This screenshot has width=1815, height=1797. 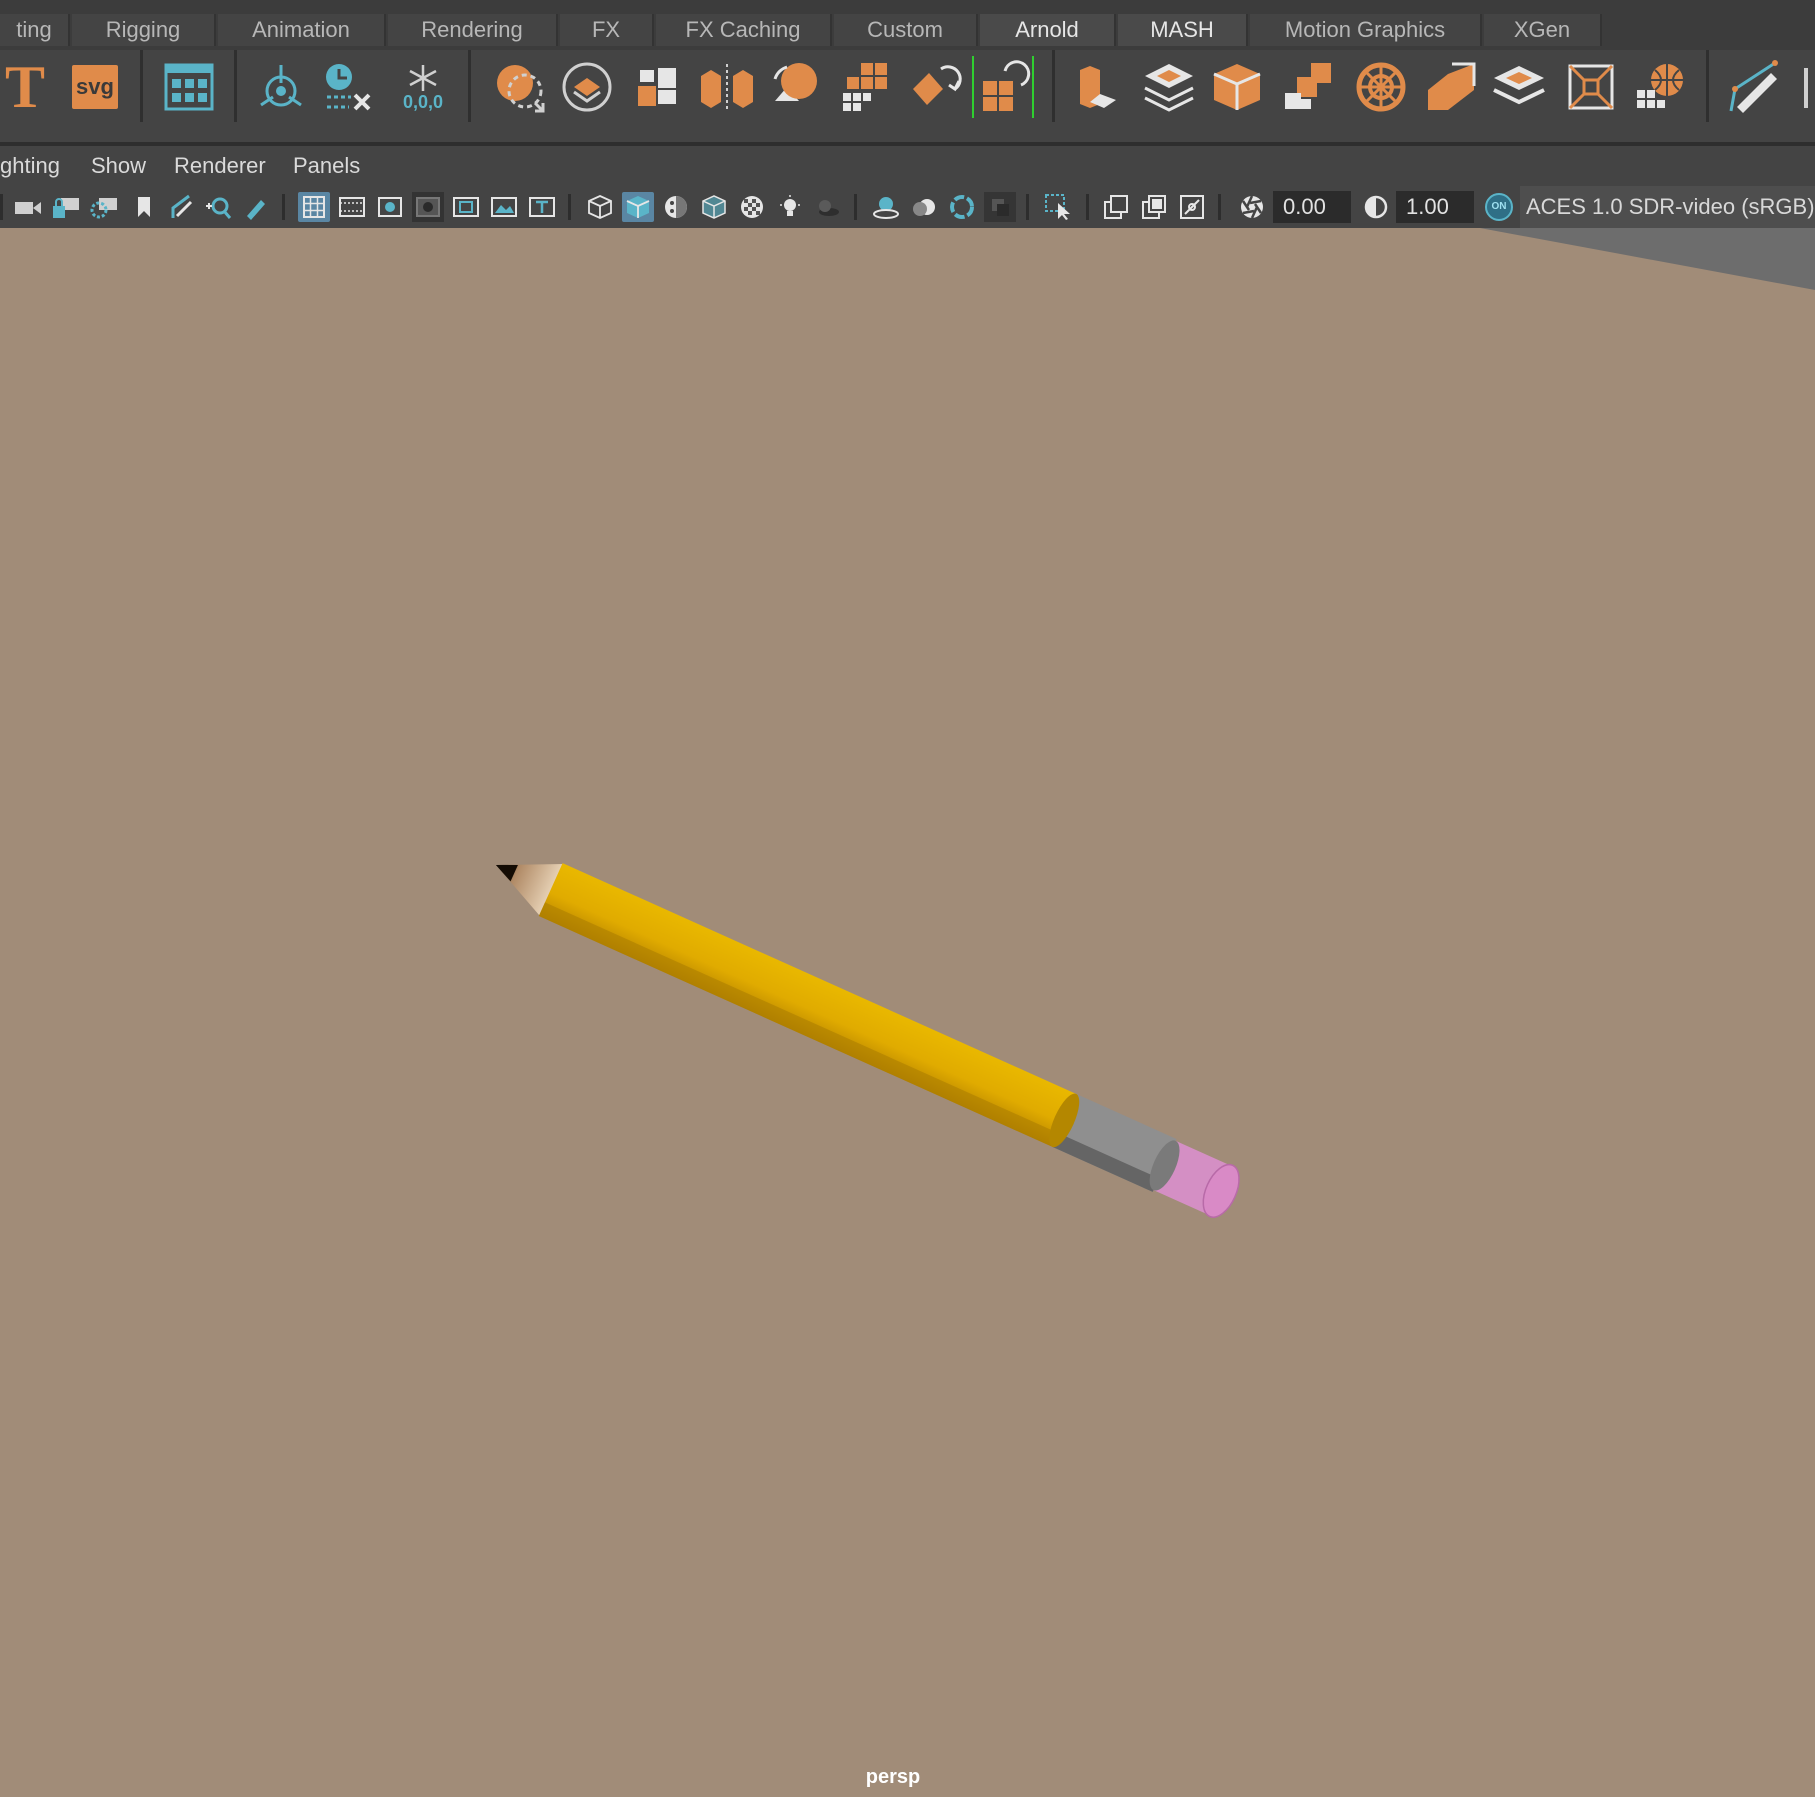 I want to click on safe-title-icon, so click(x=542, y=207).